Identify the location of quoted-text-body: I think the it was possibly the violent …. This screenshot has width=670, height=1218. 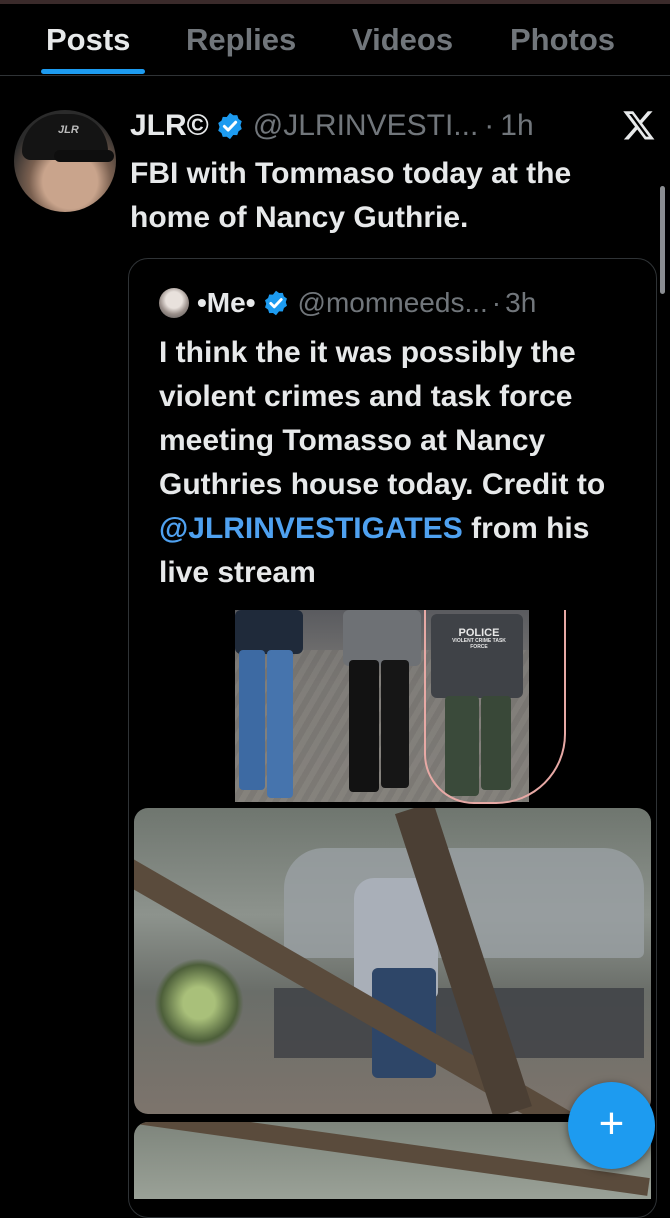
(382, 418).